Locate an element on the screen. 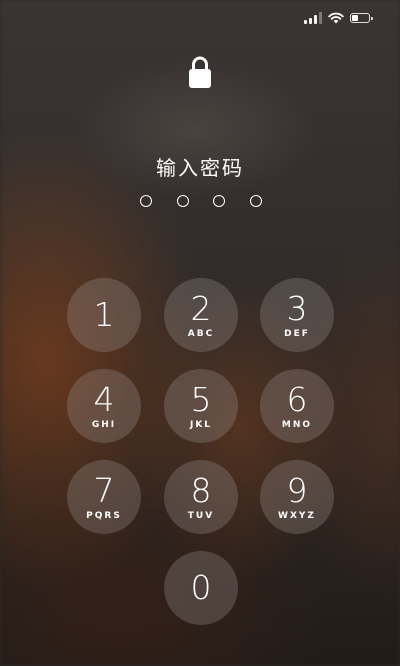 The width and height of the screenshot is (400, 666). keypad-key-3: 3 DEF is located at coordinates (297, 315).